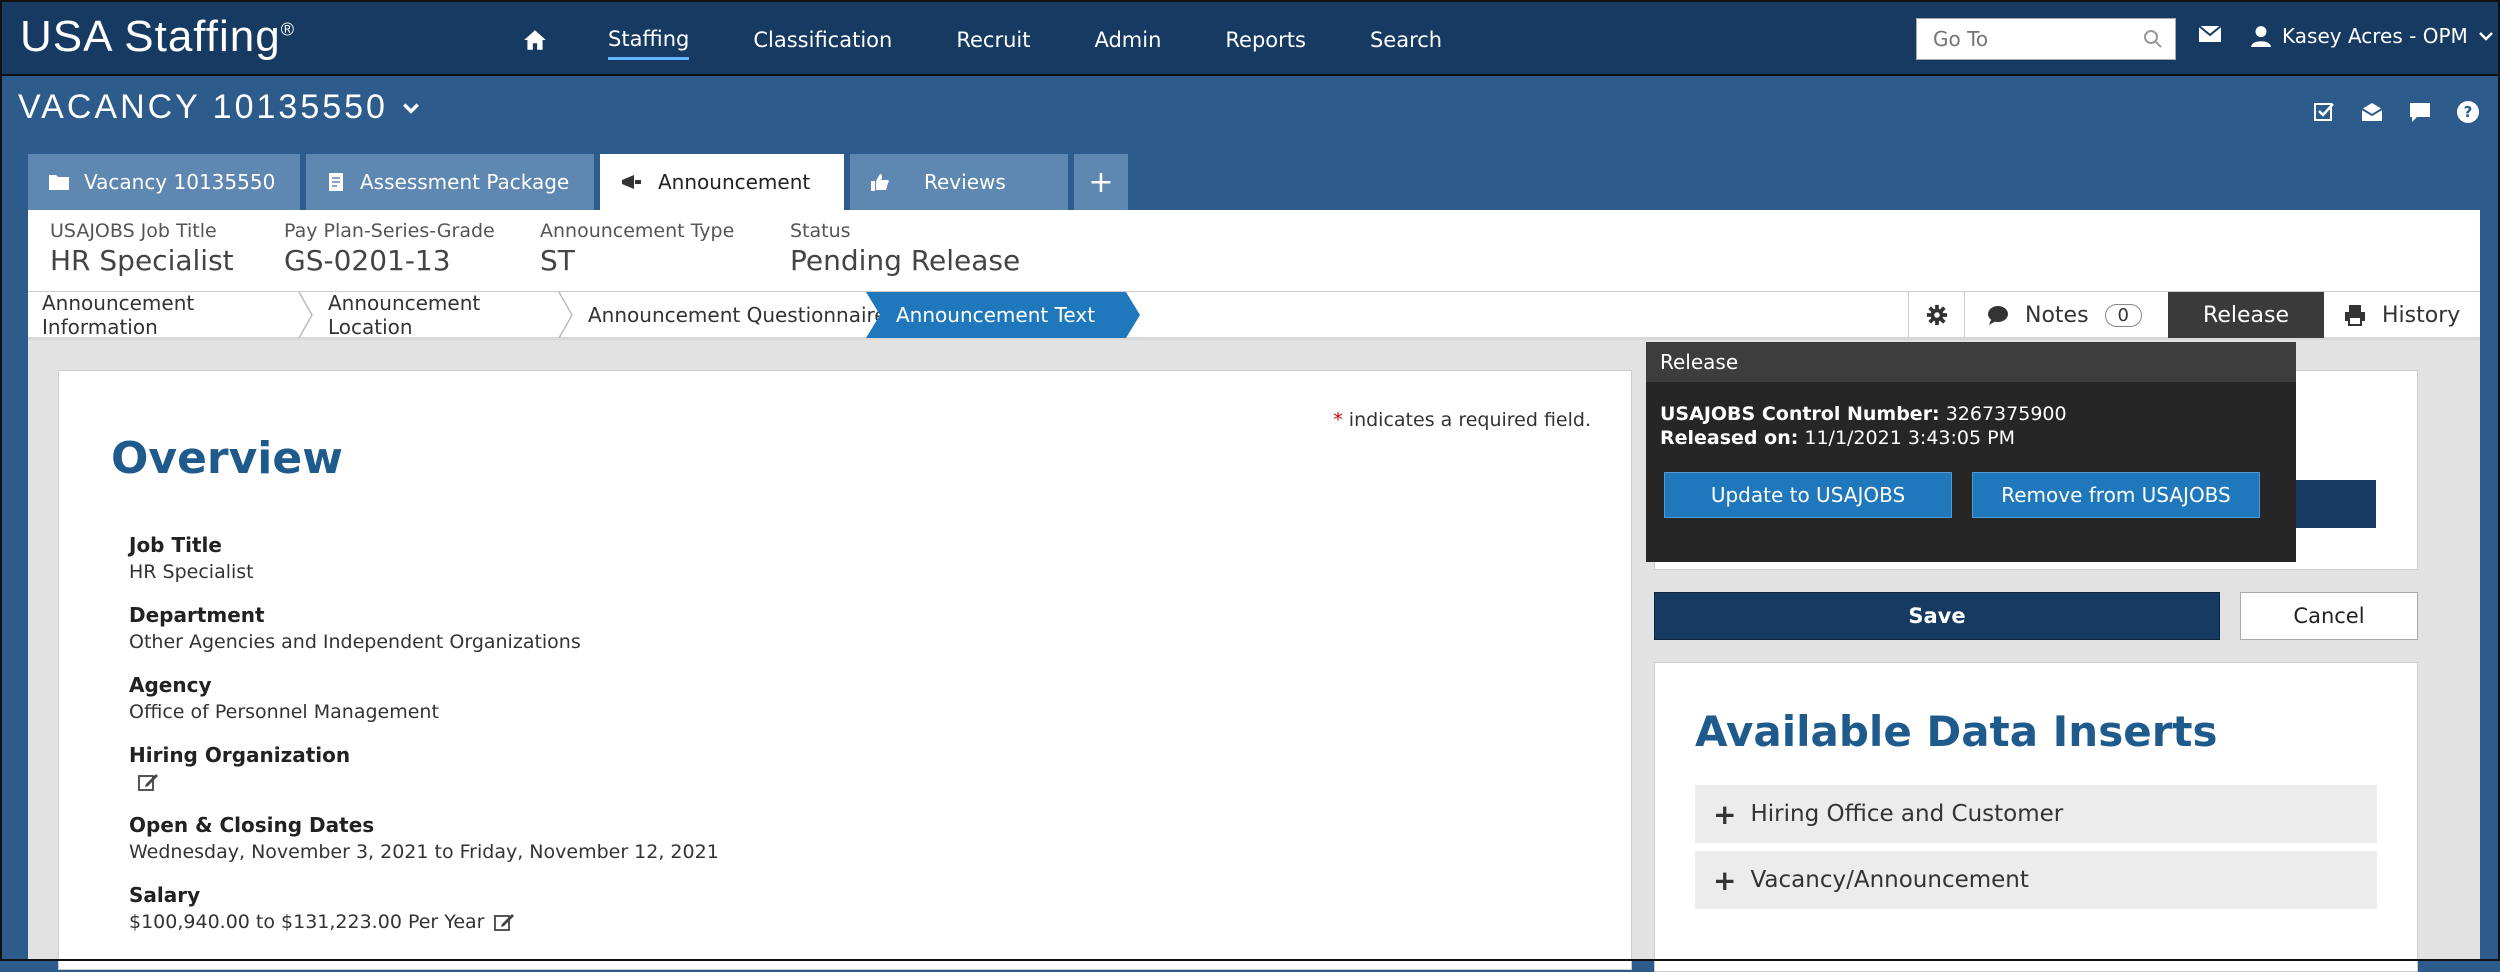 The width and height of the screenshot is (2500, 972). I want to click on pay-plan-label: Pay Plan-Series-Grade, so click(389, 231).